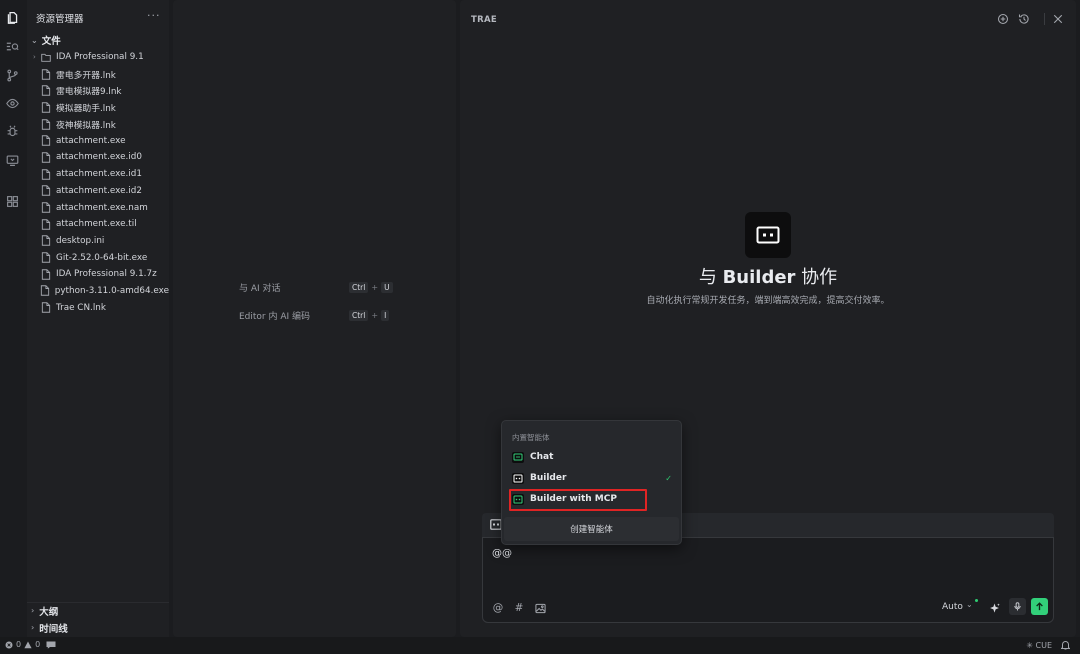 The image size is (1080, 654). What do you see at coordinates (51, 645) in the screenshot?
I see `comment-icon` at bounding box center [51, 645].